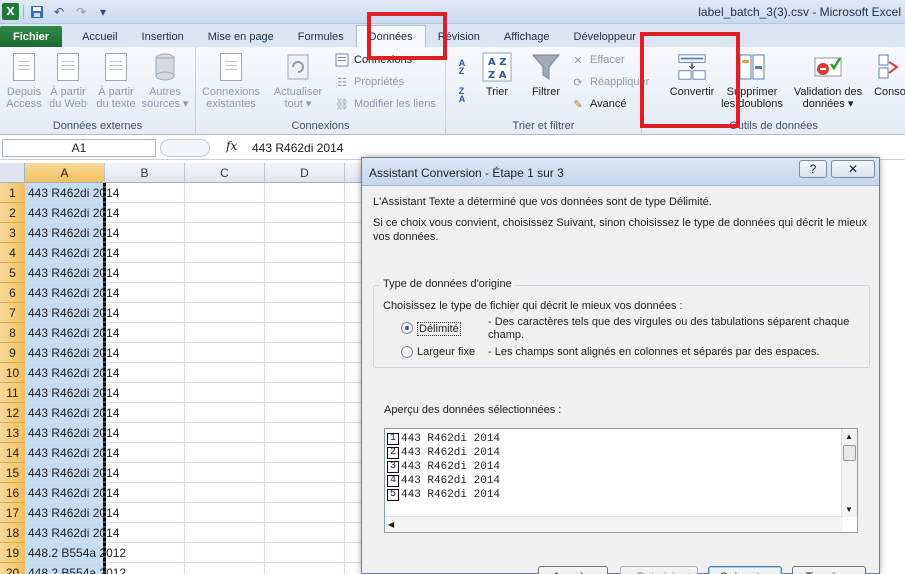  Describe the element at coordinates (75, 568) in the screenshot. I see `cell-a: 448.2 B554a 2012` at that location.